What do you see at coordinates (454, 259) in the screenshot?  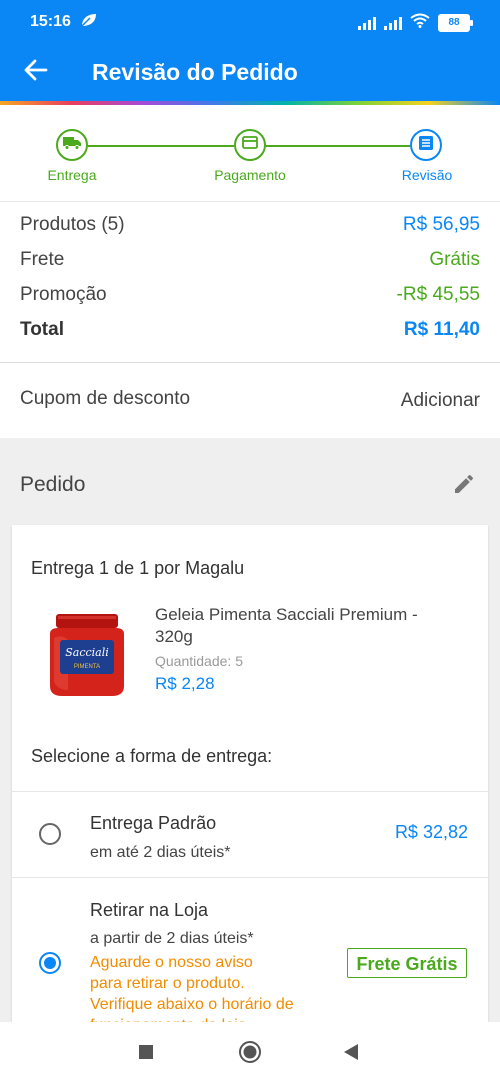 I see `shipping-value: Grátis` at bounding box center [454, 259].